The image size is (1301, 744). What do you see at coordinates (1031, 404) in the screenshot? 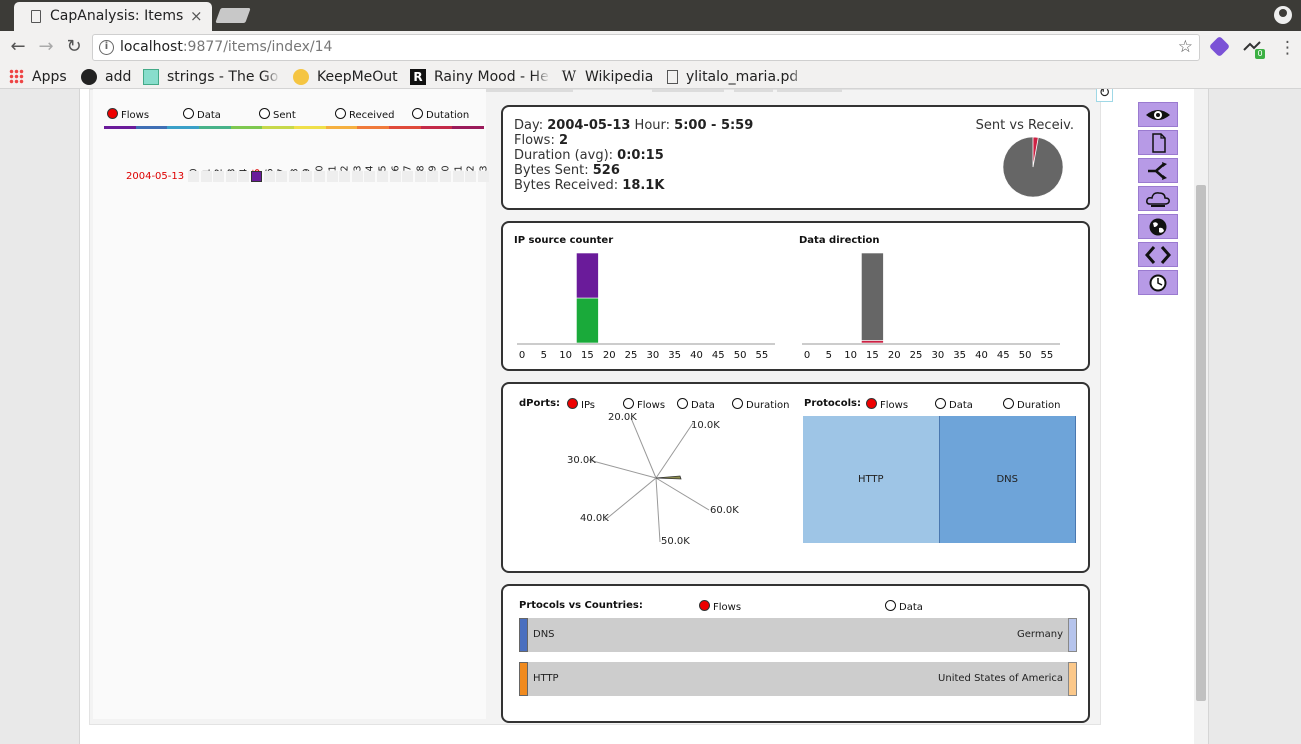
I see `protocols-option-duration: Duration` at bounding box center [1031, 404].